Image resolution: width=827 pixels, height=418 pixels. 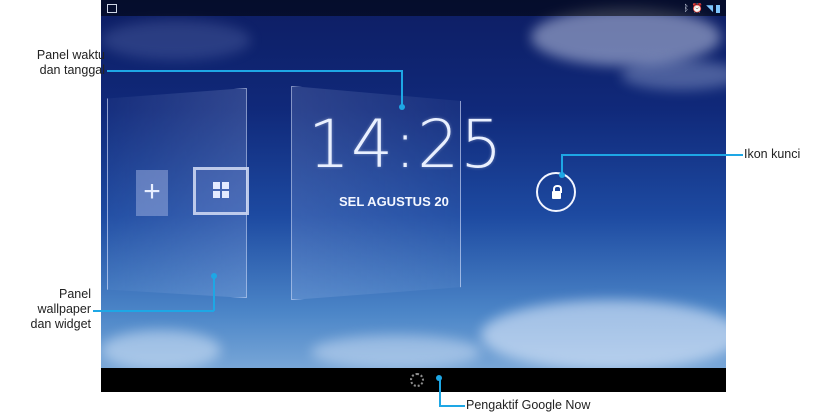 What do you see at coordinates (772, 154) in the screenshot?
I see `callout-lock-icon: Ikon kunci` at bounding box center [772, 154].